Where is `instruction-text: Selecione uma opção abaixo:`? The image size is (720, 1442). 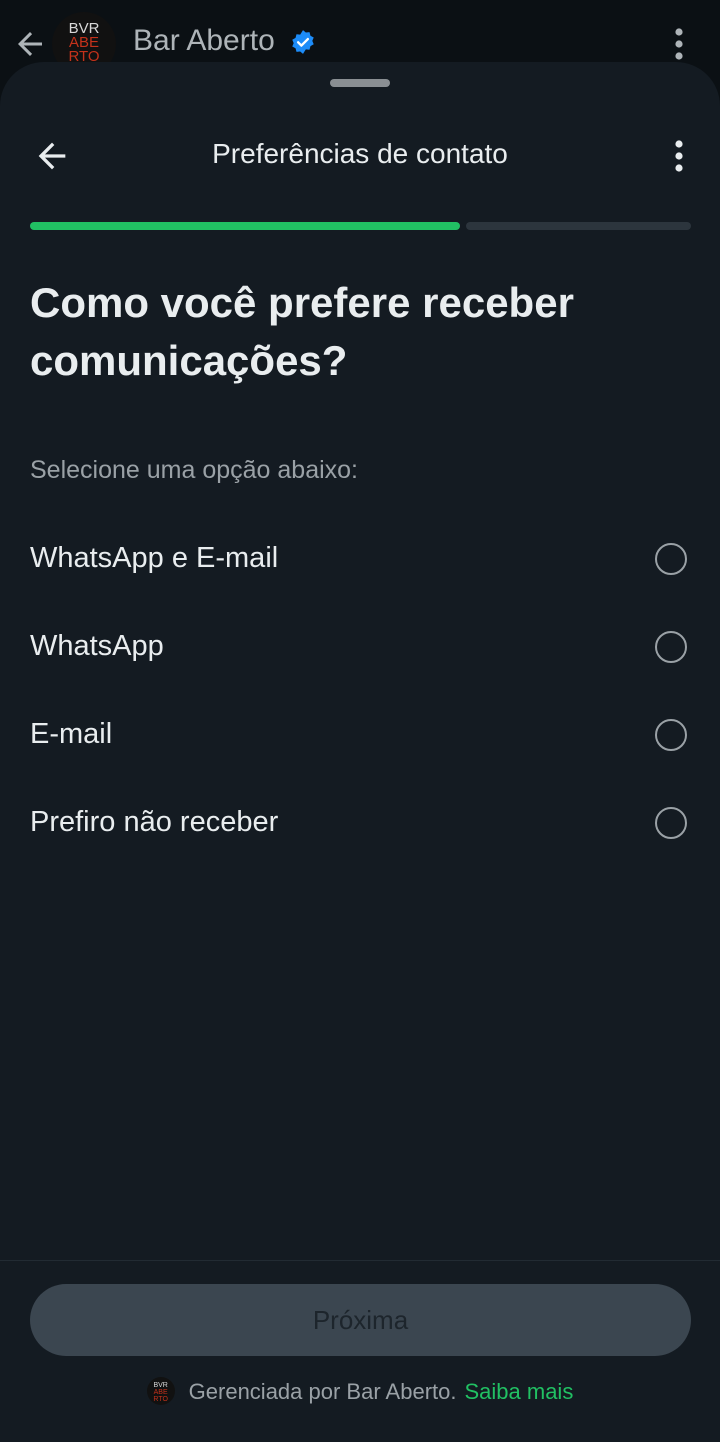 instruction-text: Selecione uma opção abaixo: is located at coordinates (194, 470).